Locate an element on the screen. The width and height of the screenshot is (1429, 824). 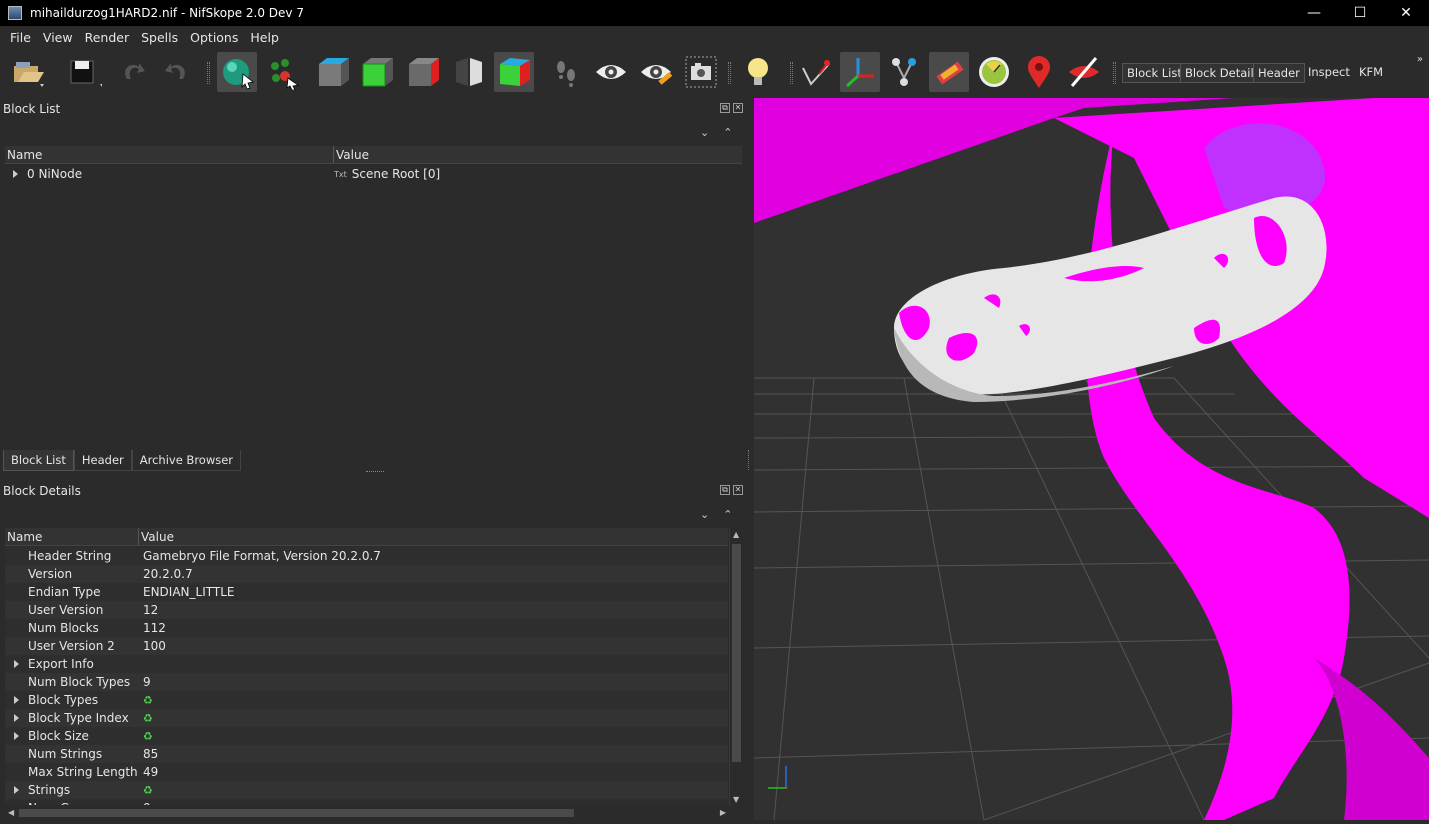
axes-icon is located at coordinates (860, 72).